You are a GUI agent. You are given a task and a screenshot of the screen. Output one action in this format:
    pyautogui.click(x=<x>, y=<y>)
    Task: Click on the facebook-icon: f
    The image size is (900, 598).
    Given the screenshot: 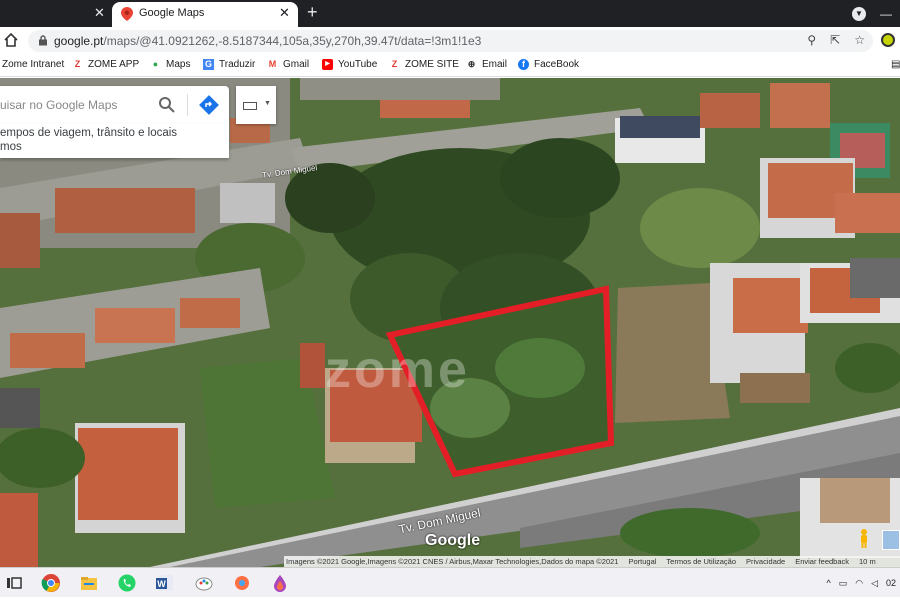 What is the action you would take?
    pyautogui.click(x=523, y=64)
    